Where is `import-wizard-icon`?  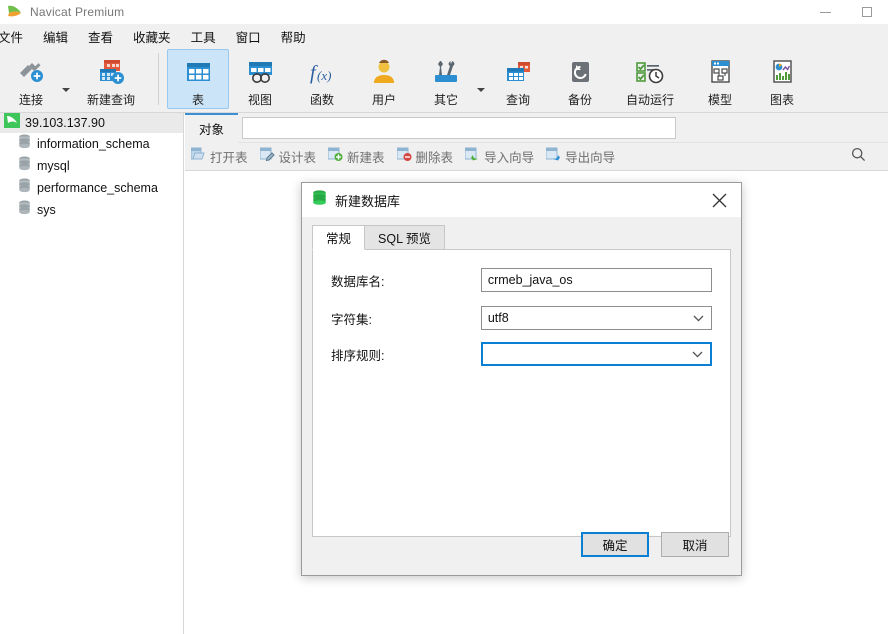
import-wizard-icon is located at coordinates (472, 156).